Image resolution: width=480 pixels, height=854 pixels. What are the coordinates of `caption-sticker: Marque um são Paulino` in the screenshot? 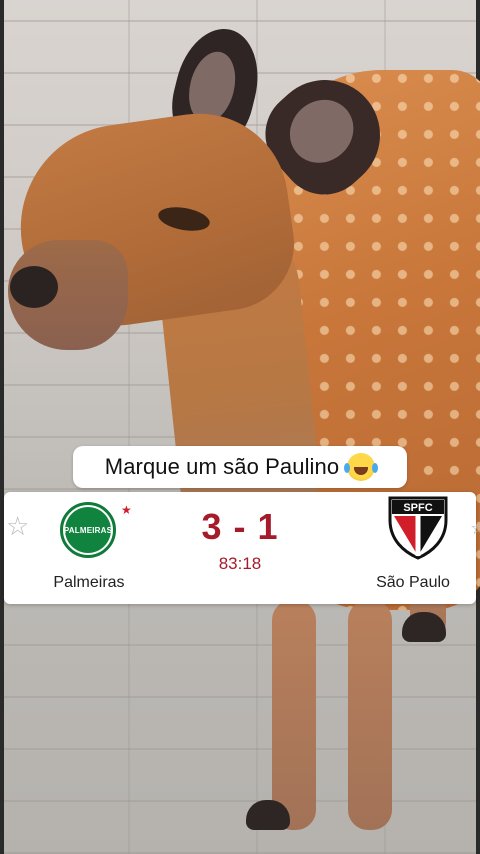 It's located at (240, 467).